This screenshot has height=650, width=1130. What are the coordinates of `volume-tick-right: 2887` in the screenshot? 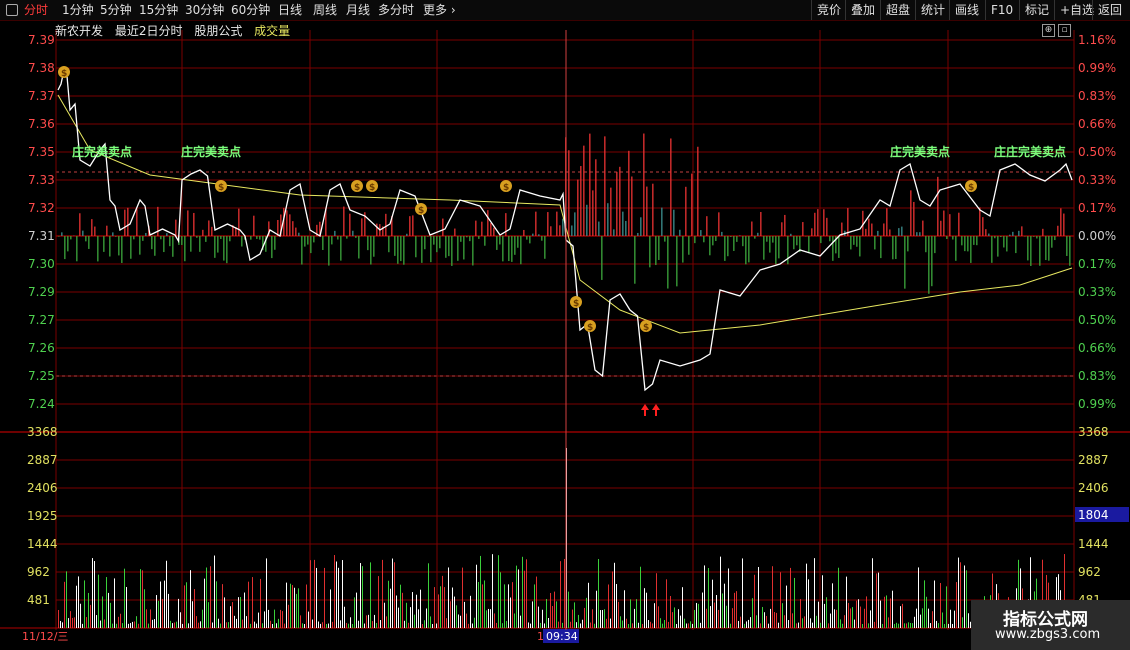 It's located at (1093, 460).